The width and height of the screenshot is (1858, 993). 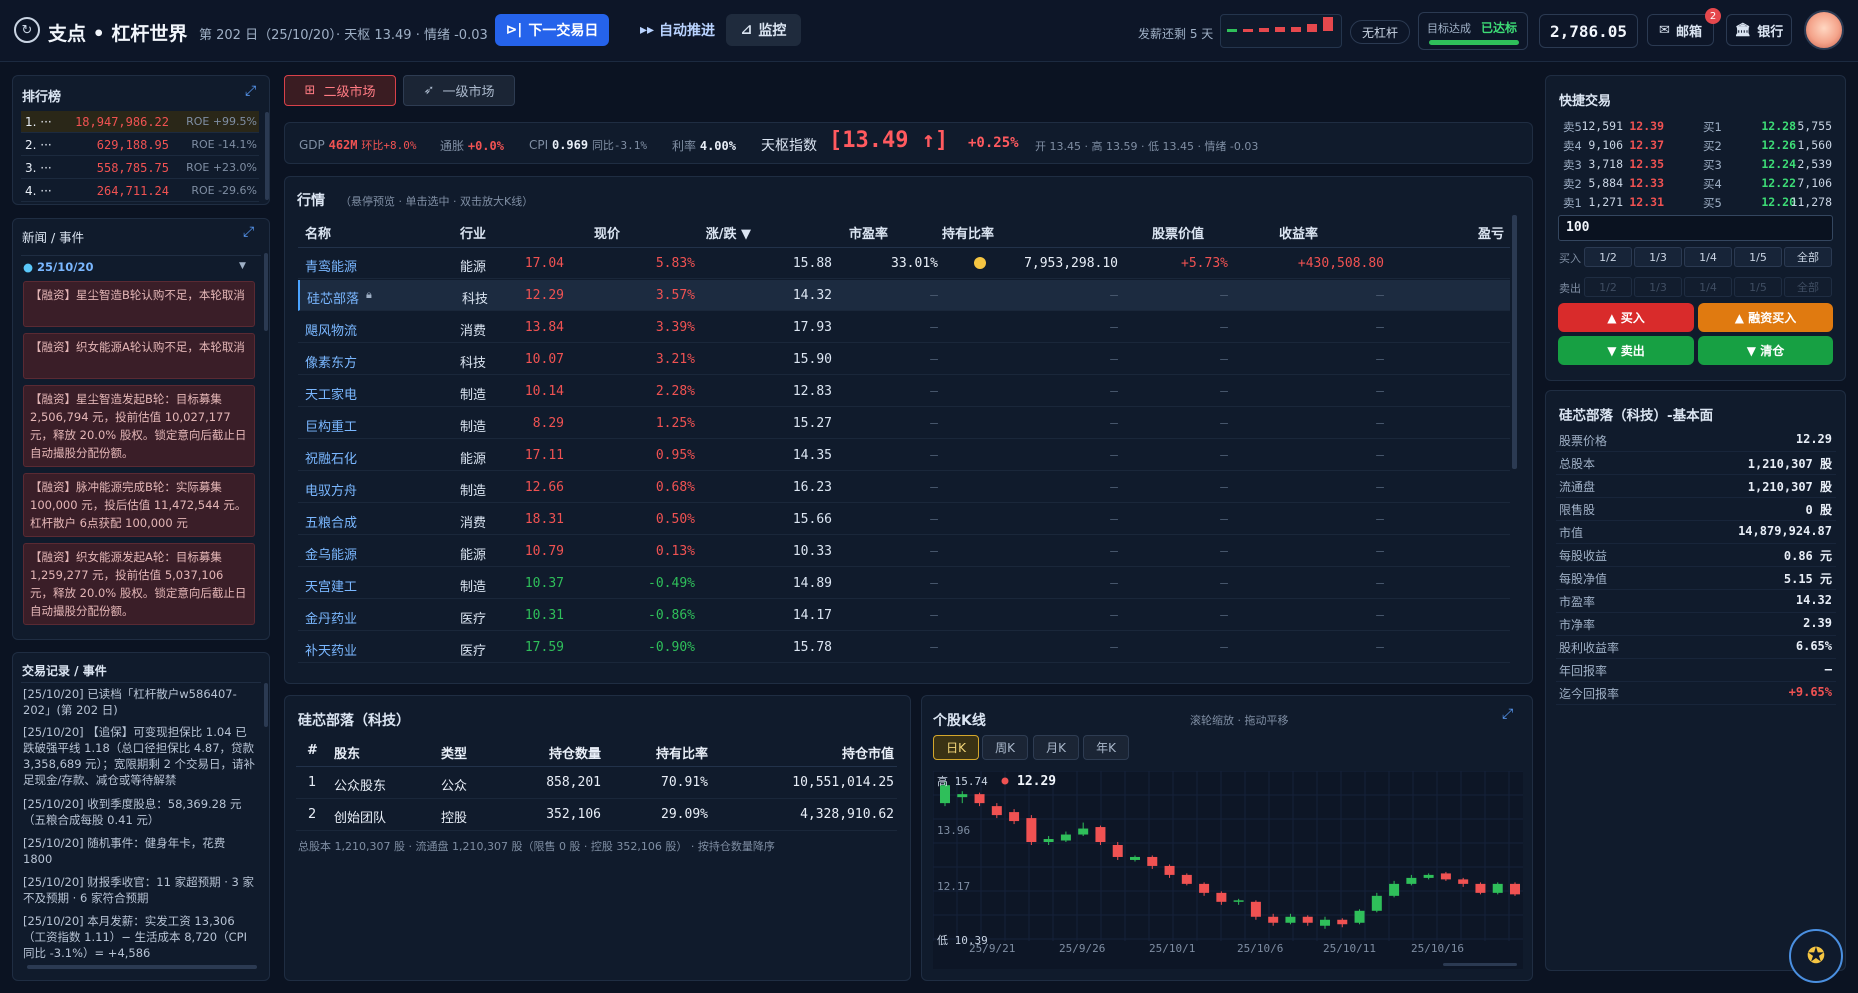 I want to click on period-year: 年K, so click(x=1106, y=747).